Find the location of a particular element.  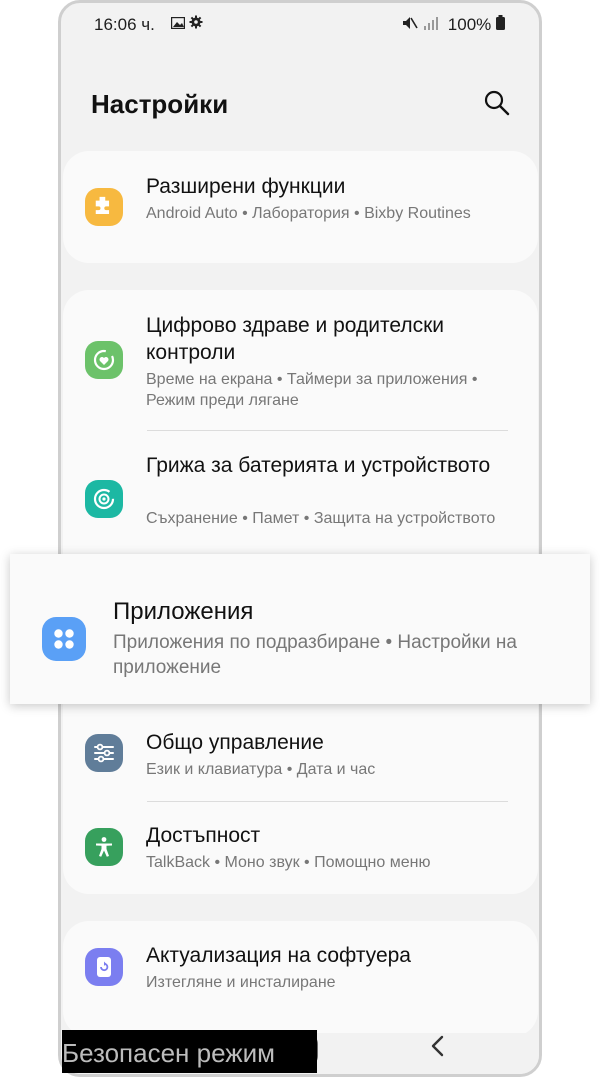

item-subtitle: Език и клавиатура • Дата и час is located at coordinates (261, 769).